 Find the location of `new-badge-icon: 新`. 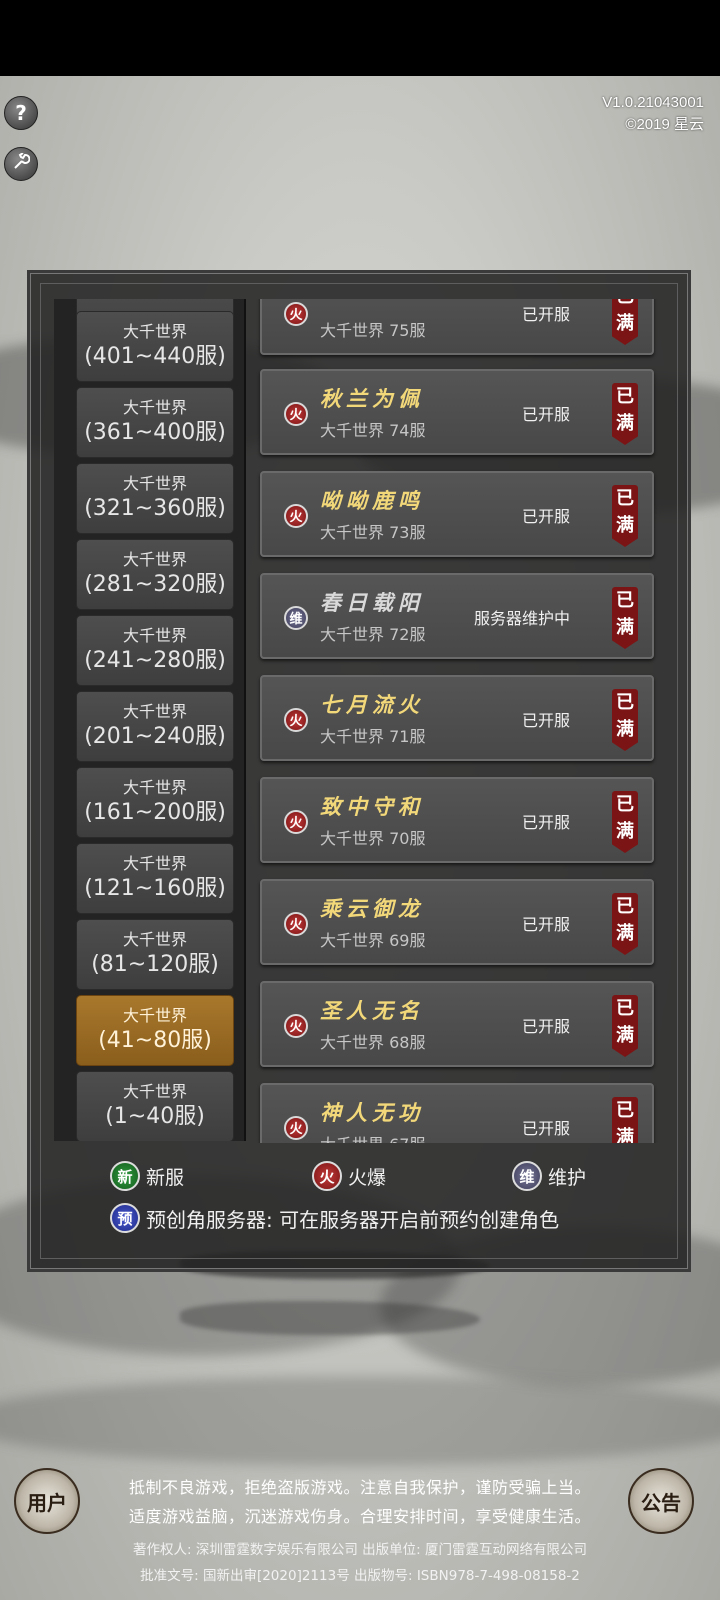

new-badge-icon: 新 is located at coordinates (125, 1176).